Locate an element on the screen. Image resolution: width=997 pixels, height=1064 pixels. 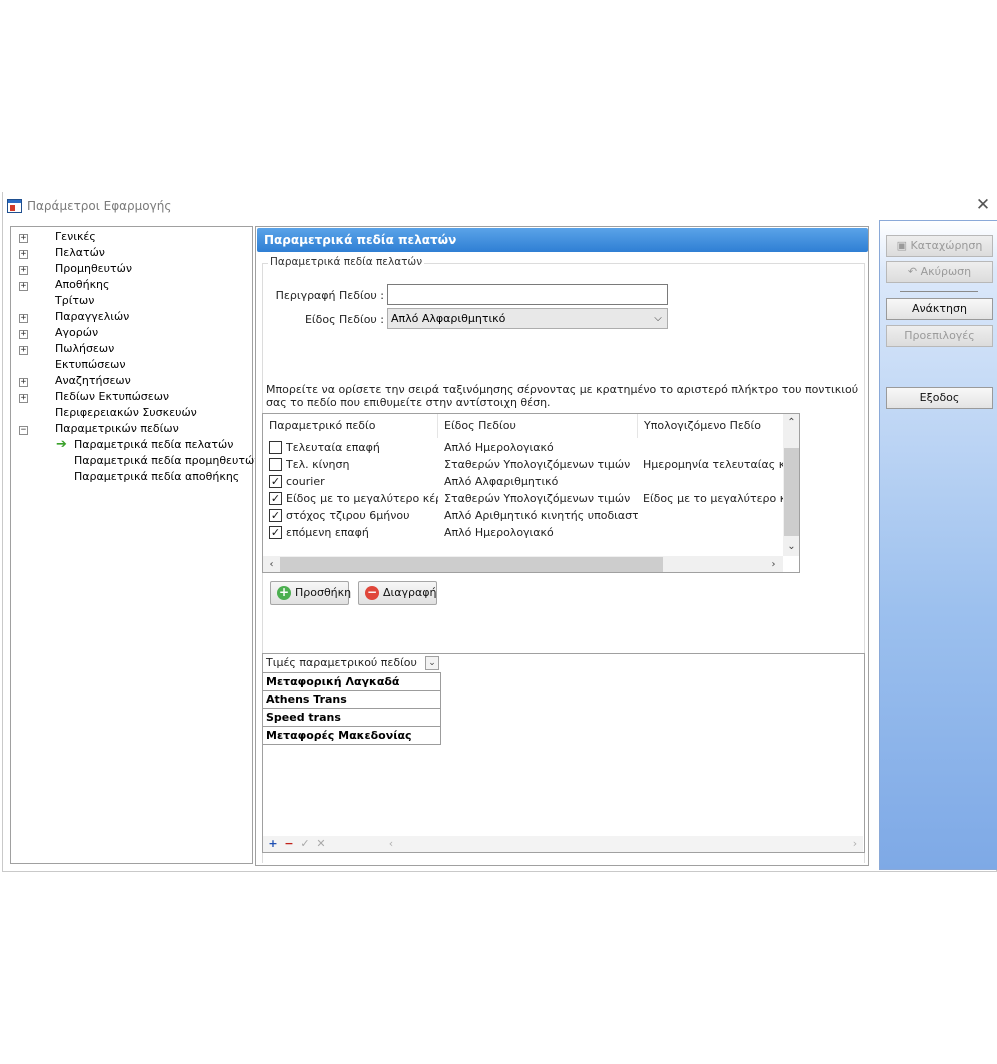
tree-item-general: Γενικές is located at coordinates (75, 237).